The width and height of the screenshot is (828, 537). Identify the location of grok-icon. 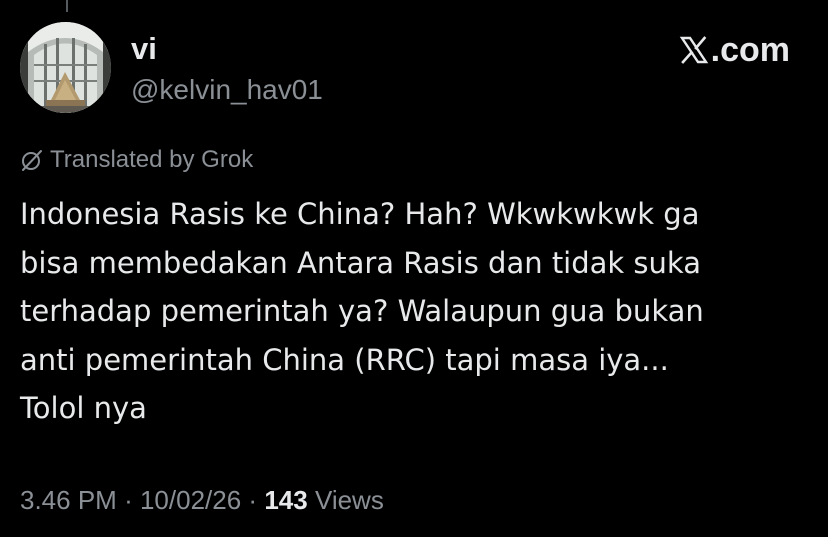
(32, 160).